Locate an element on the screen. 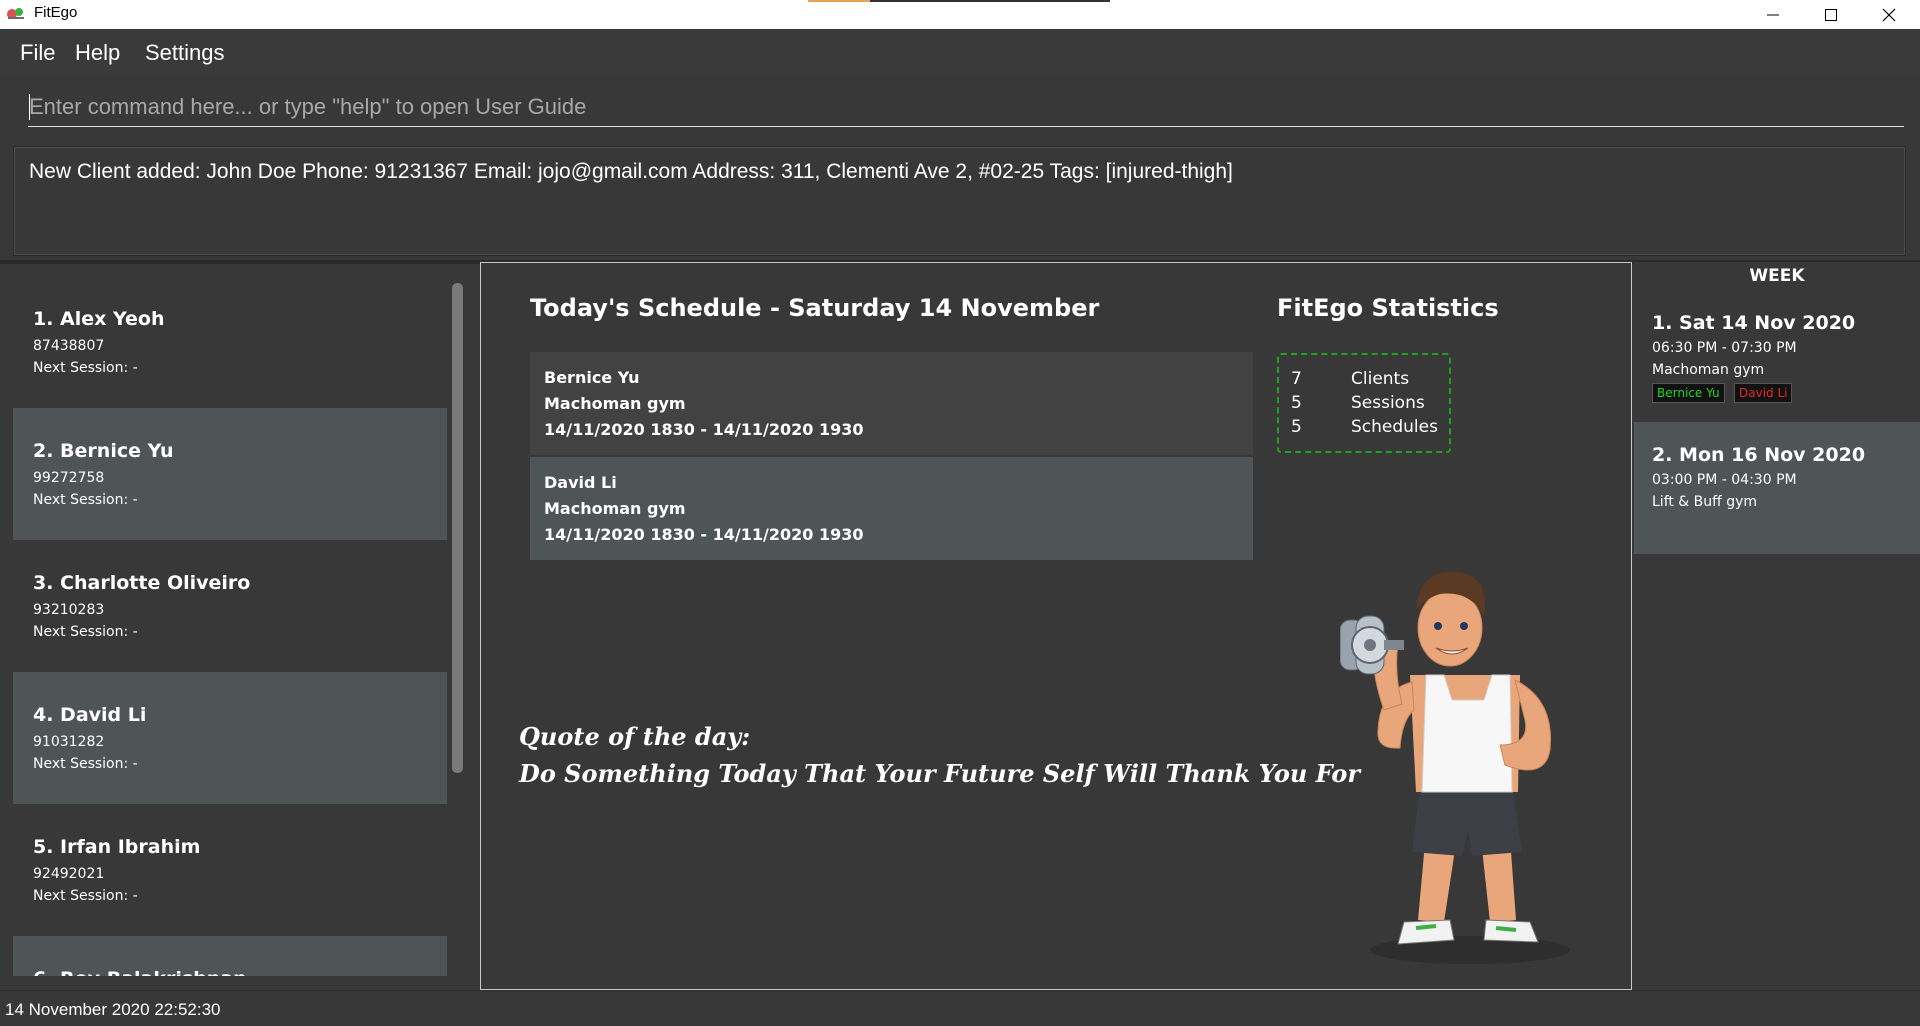 The height and width of the screenshot is (1026, 1920). week-gym: Machoman gym is located at coordinates (1708, 370).